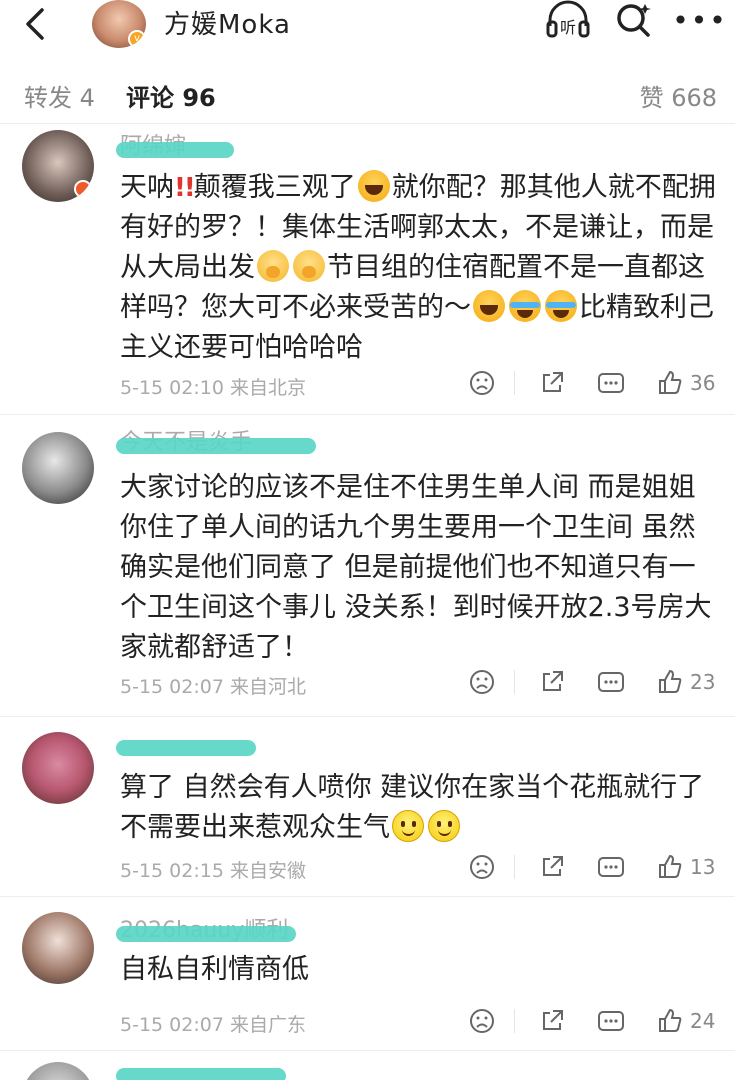 This screenshot has height=1080, width=735. What do you see at coordinates (590, 383) in the screenshot?
I see `comment-actions: 36` at bounding box center [590, 383].